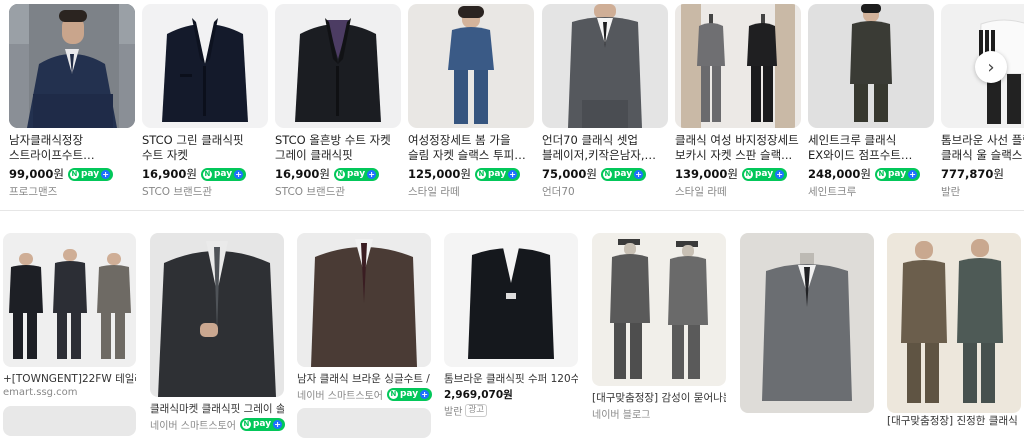 The width and height of the screenshot is (1024, 438). Describe the element at coordinates (839, 174) in the screenshot. I see `product-price: 248,000원` at that location.